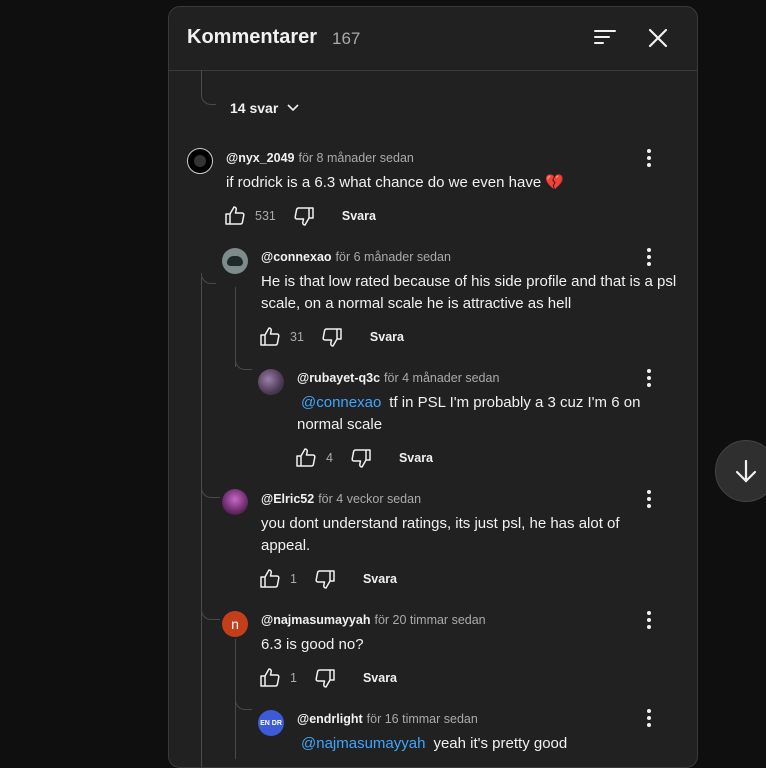 The image size is (766, 768). What do you see at coordinates (746, 471) in the screenshot?
I see `arrow-down-icon` at bounding box center [746, 471].